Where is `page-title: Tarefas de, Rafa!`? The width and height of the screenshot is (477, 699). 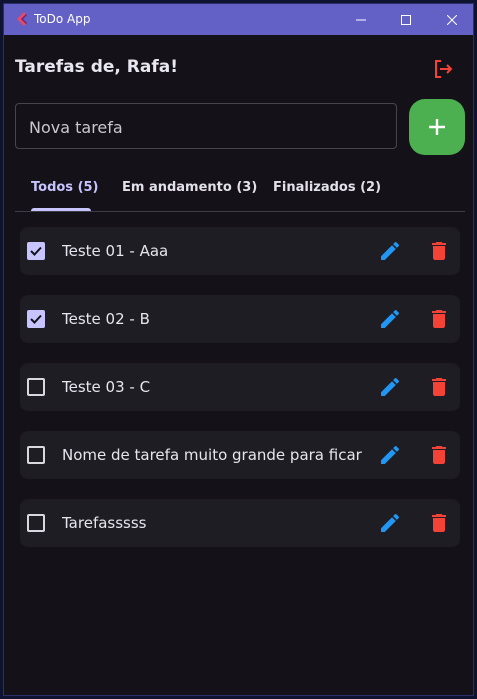 page-title: Tarefas de, Rafa! is located at coordinates (96, 67).